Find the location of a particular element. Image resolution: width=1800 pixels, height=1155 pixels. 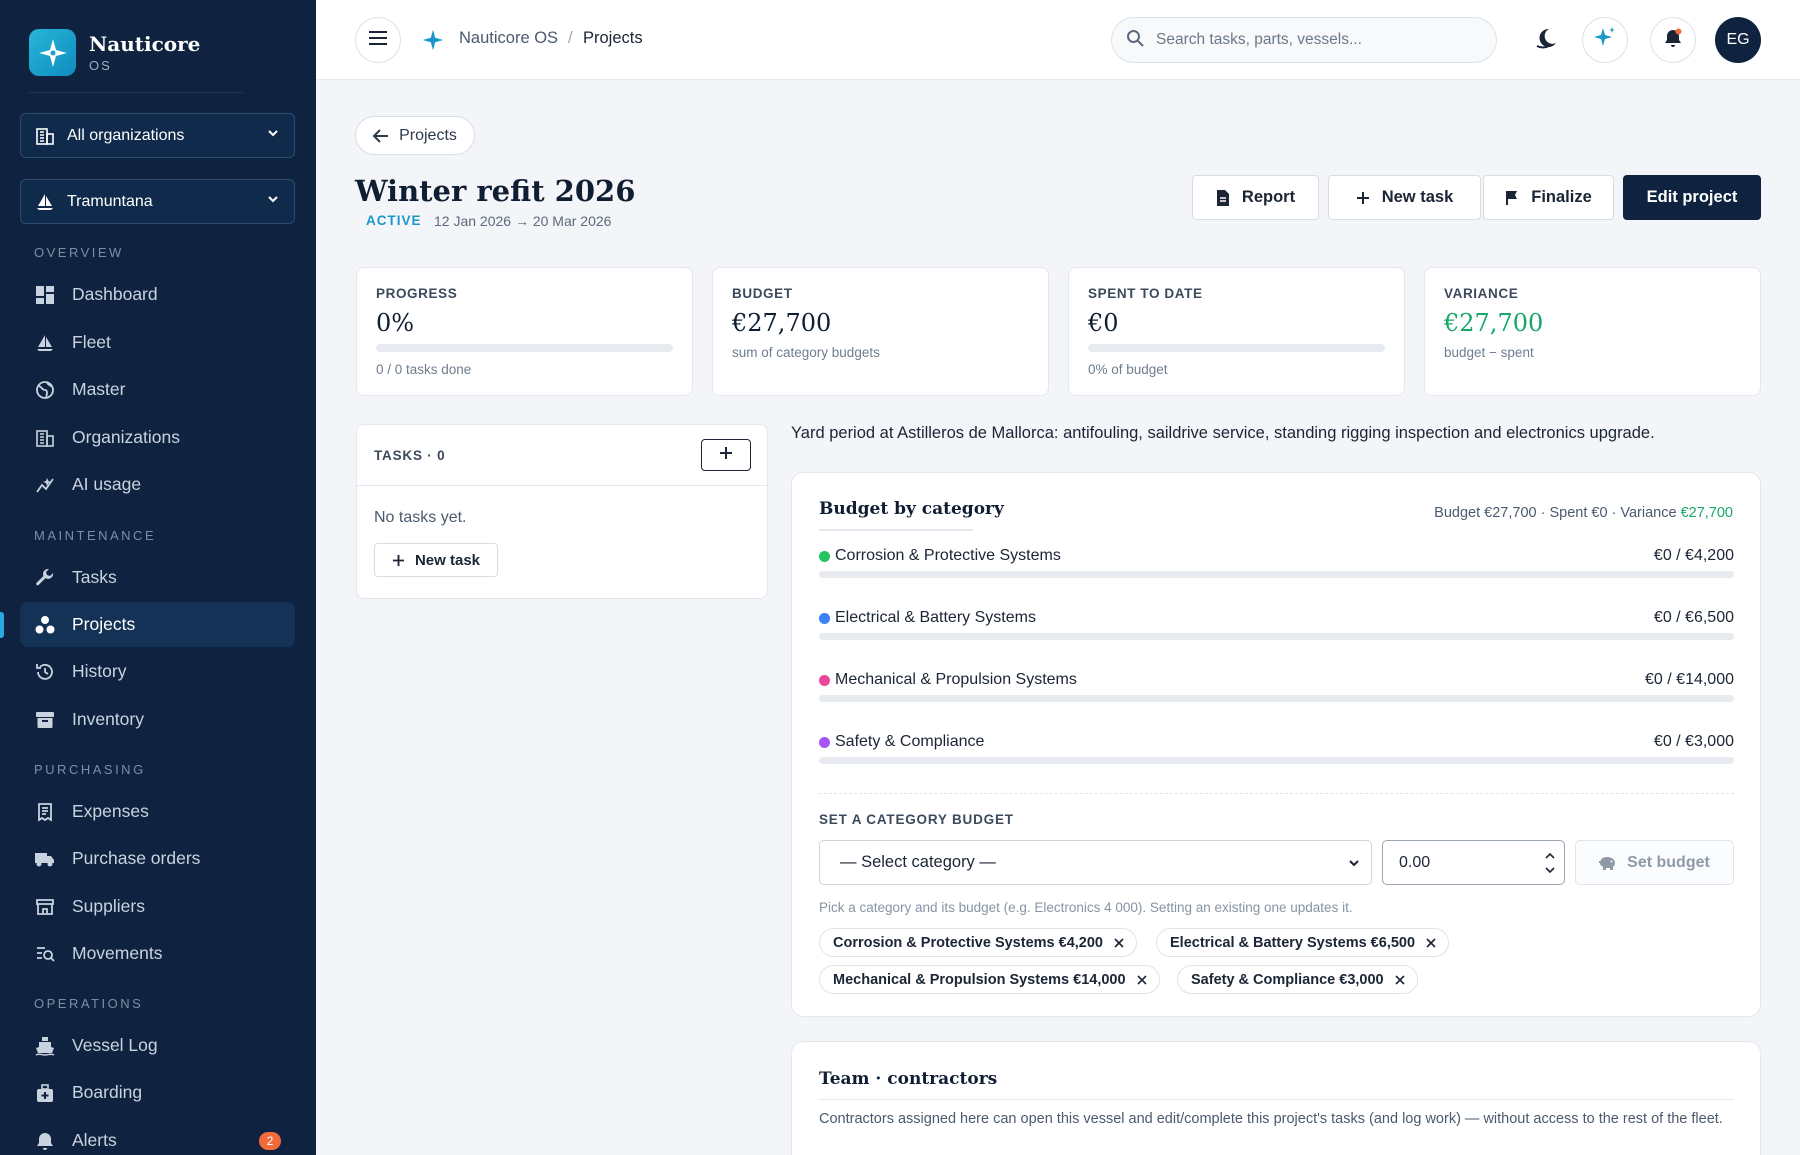

sidebar-item-suppliers: Suppliers is located at coordinates (157, 906).